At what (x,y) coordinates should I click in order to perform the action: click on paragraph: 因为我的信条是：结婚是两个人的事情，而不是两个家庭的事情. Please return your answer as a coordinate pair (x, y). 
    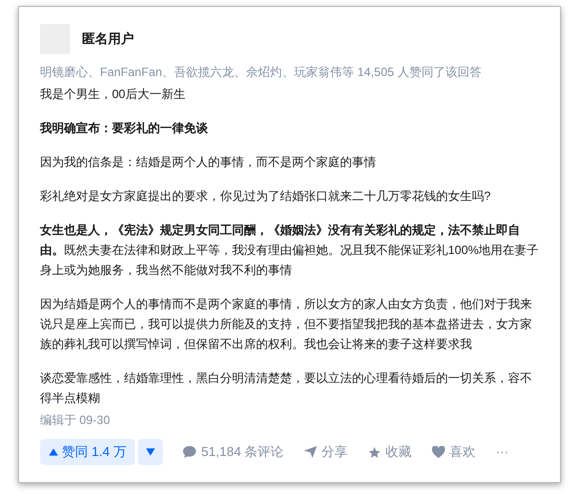
    Looking at the image, I should click on (208, 162).